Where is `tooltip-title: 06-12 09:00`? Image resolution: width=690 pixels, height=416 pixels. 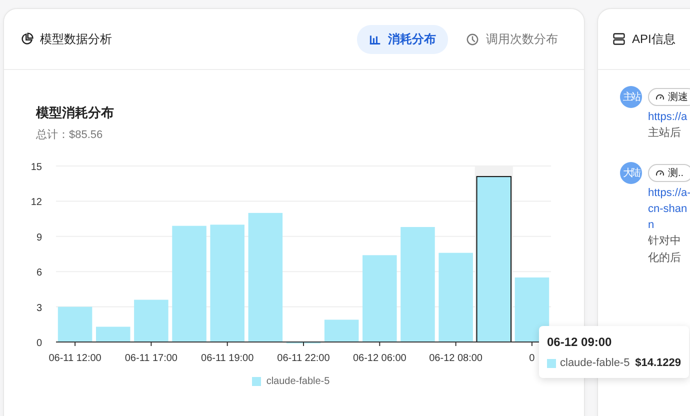 tooltip-title: 06-12 09:00 is located at coordinates (580, 342).